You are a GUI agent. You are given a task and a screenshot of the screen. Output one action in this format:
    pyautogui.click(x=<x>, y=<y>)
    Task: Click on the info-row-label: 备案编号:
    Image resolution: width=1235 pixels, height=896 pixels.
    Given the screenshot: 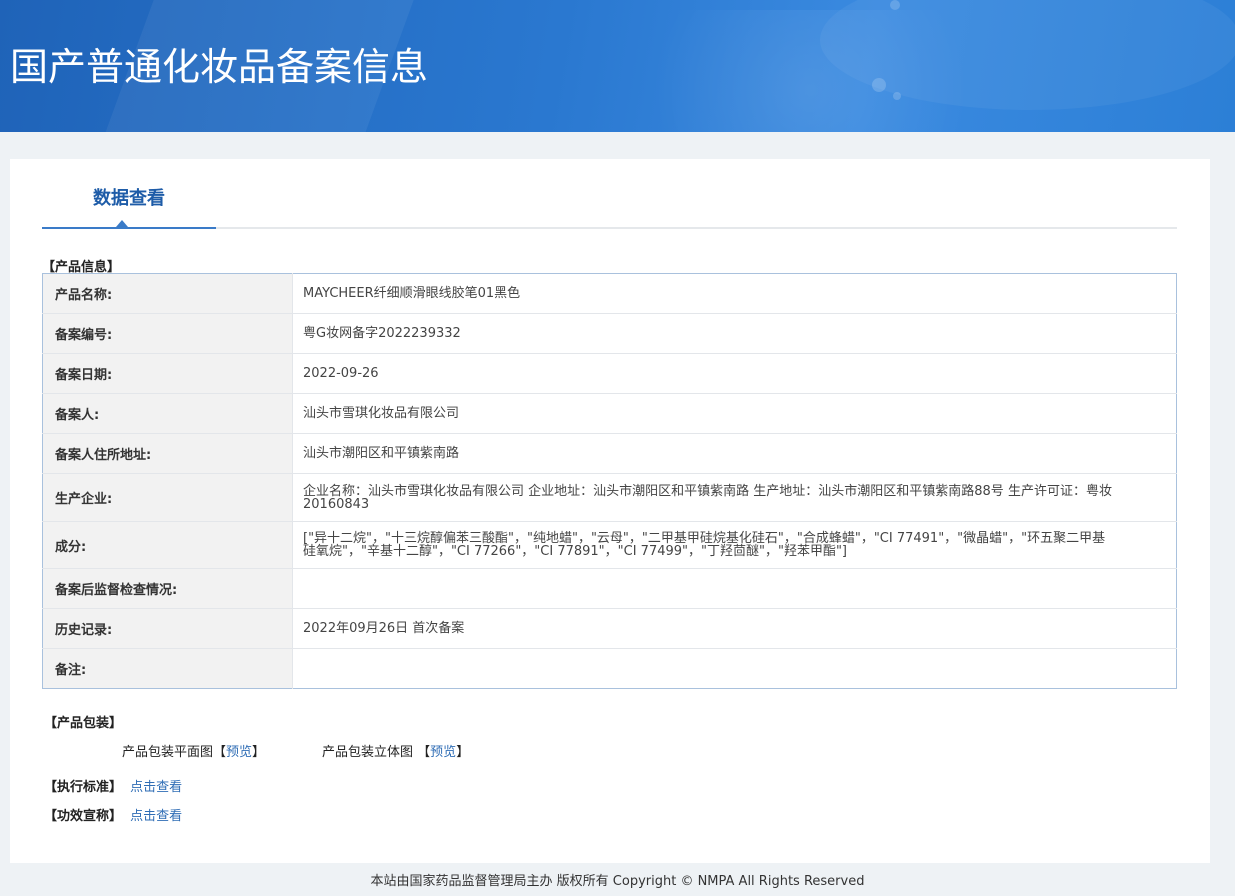 What is the action you would take?
    pyautogui.click(x=167, y=333)
    